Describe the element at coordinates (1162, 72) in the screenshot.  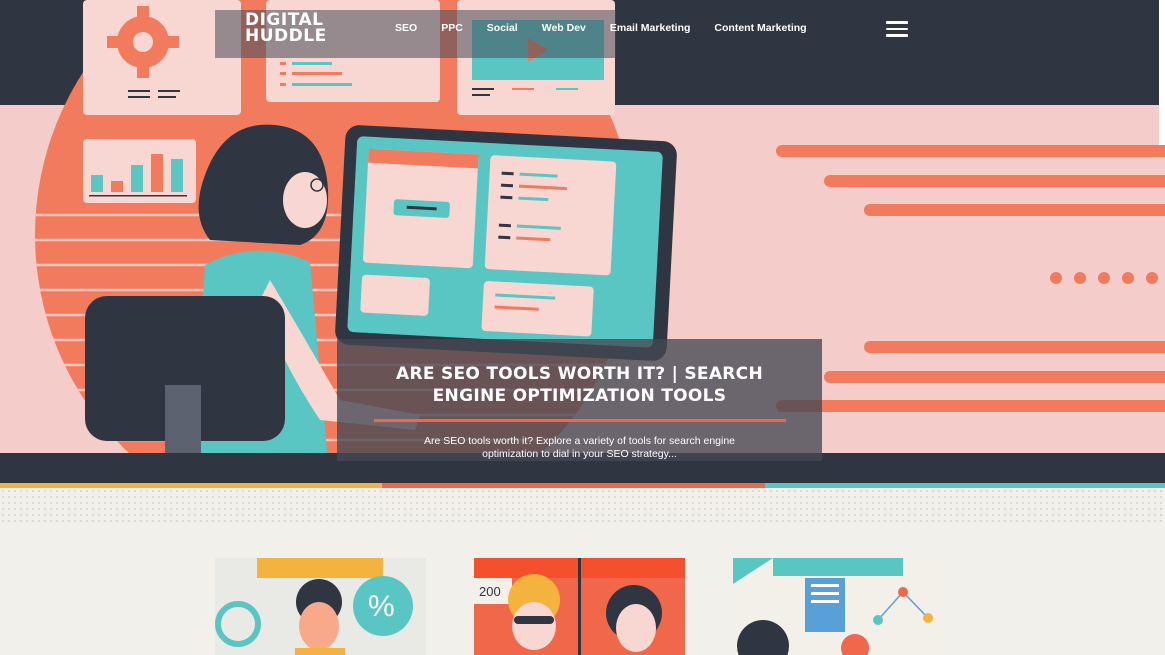
I see `hero-right-edge` at that location.